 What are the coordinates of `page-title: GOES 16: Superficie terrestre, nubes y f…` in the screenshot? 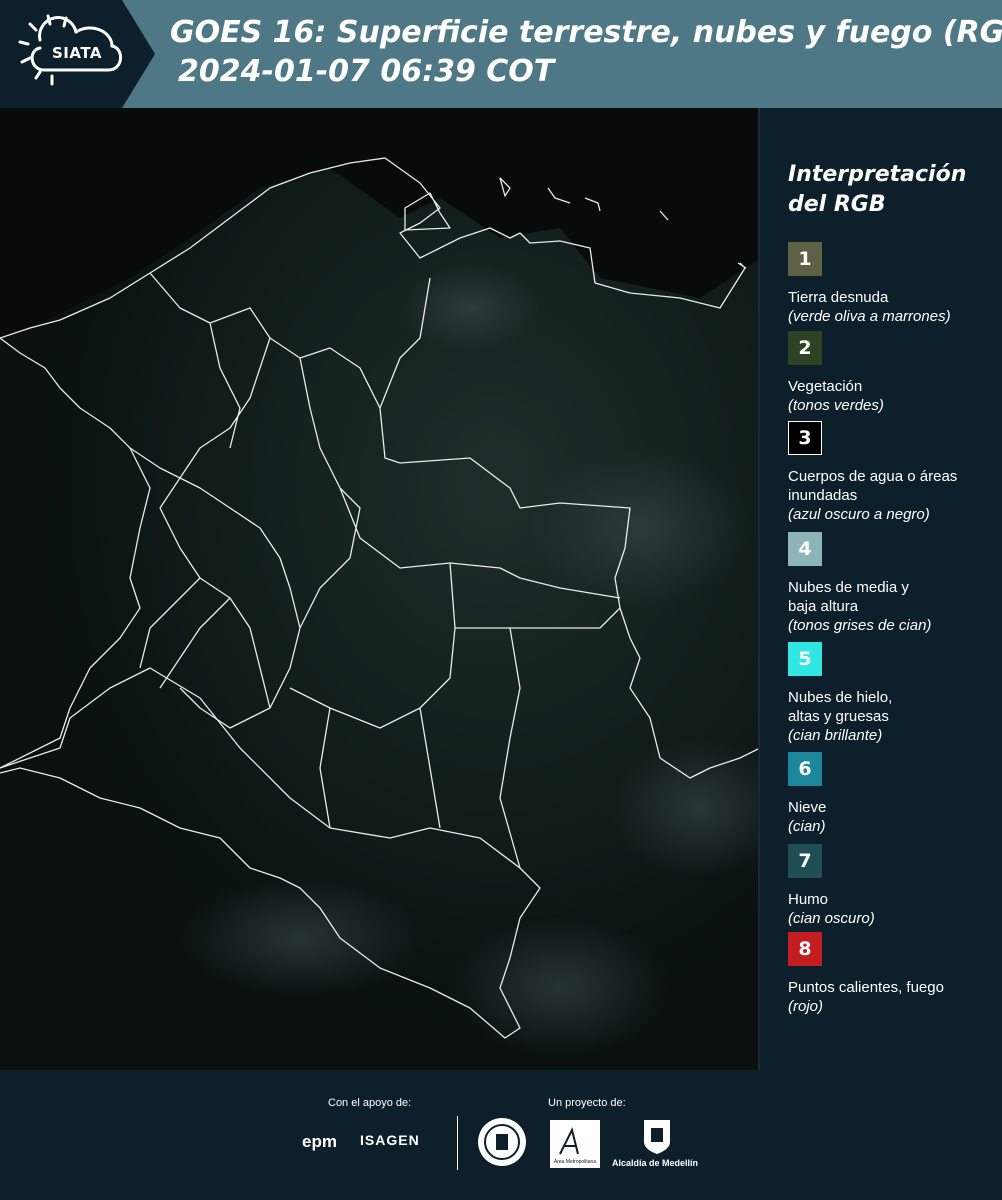 It's located at (586, 32).